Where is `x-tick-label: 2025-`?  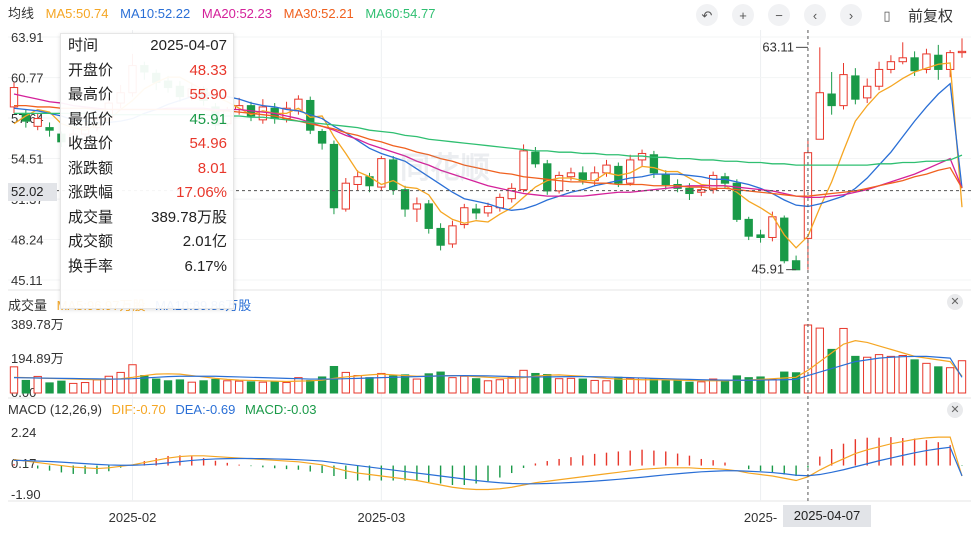 x-tick-label: 2025- is located at coordinates (760, 517).